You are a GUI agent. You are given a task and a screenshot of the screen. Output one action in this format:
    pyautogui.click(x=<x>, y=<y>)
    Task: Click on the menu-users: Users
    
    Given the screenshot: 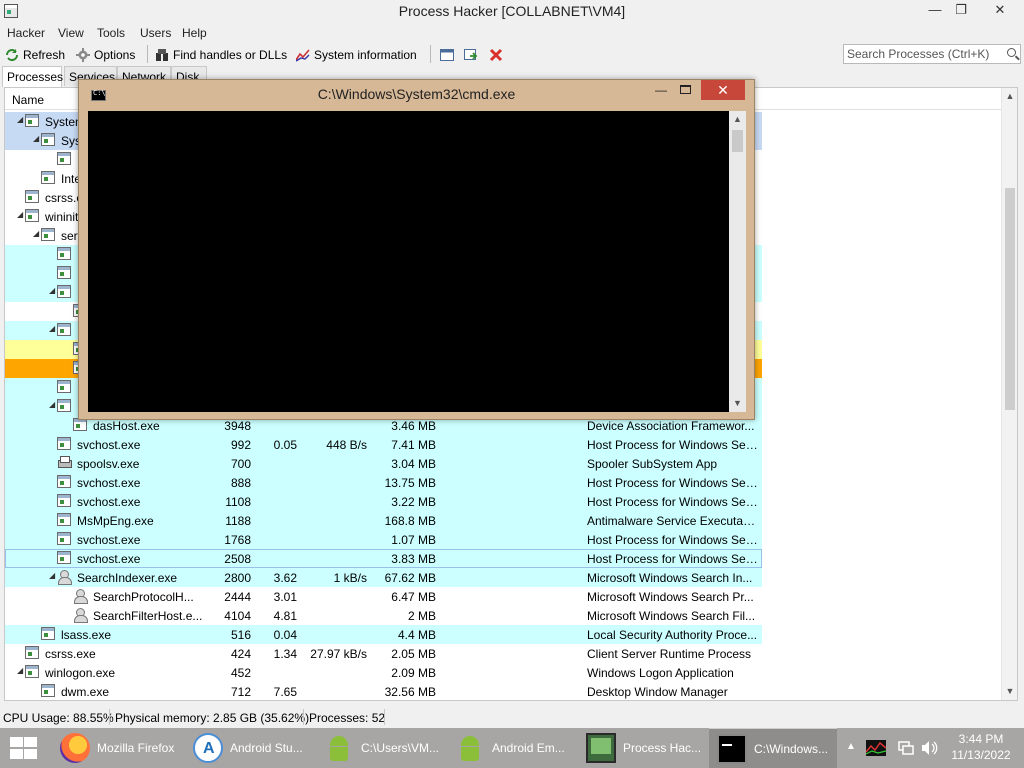 What is the action you would take?
    pyautogui.click(x=155, y=33)
    